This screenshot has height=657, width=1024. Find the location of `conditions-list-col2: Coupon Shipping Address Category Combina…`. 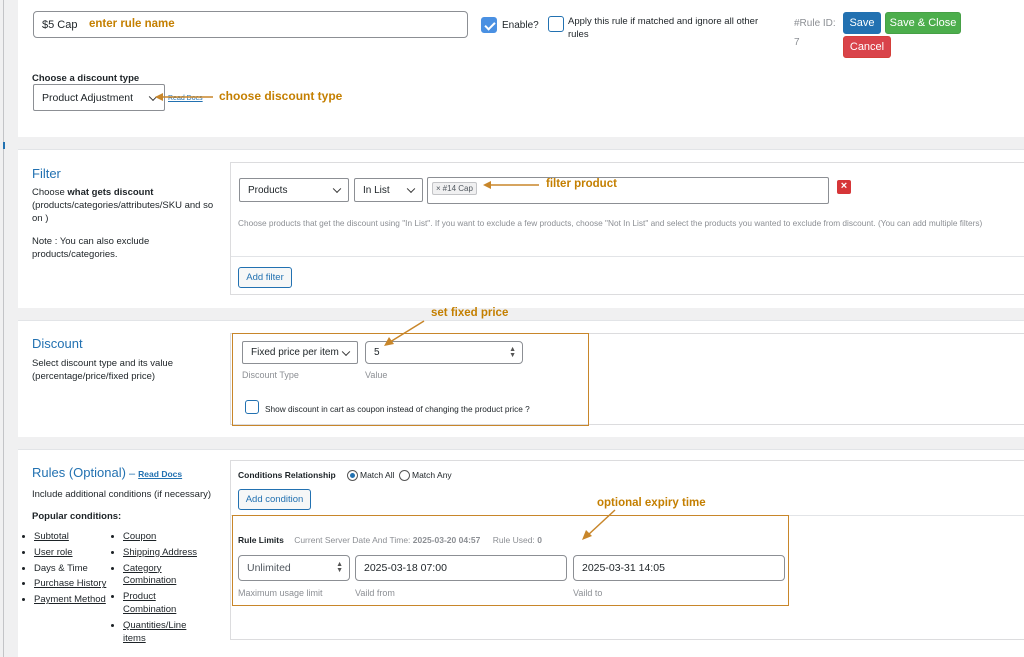

conditions-list-col2: Coupon Shipping Address Category Combina… is located at coordinates (159, 590).